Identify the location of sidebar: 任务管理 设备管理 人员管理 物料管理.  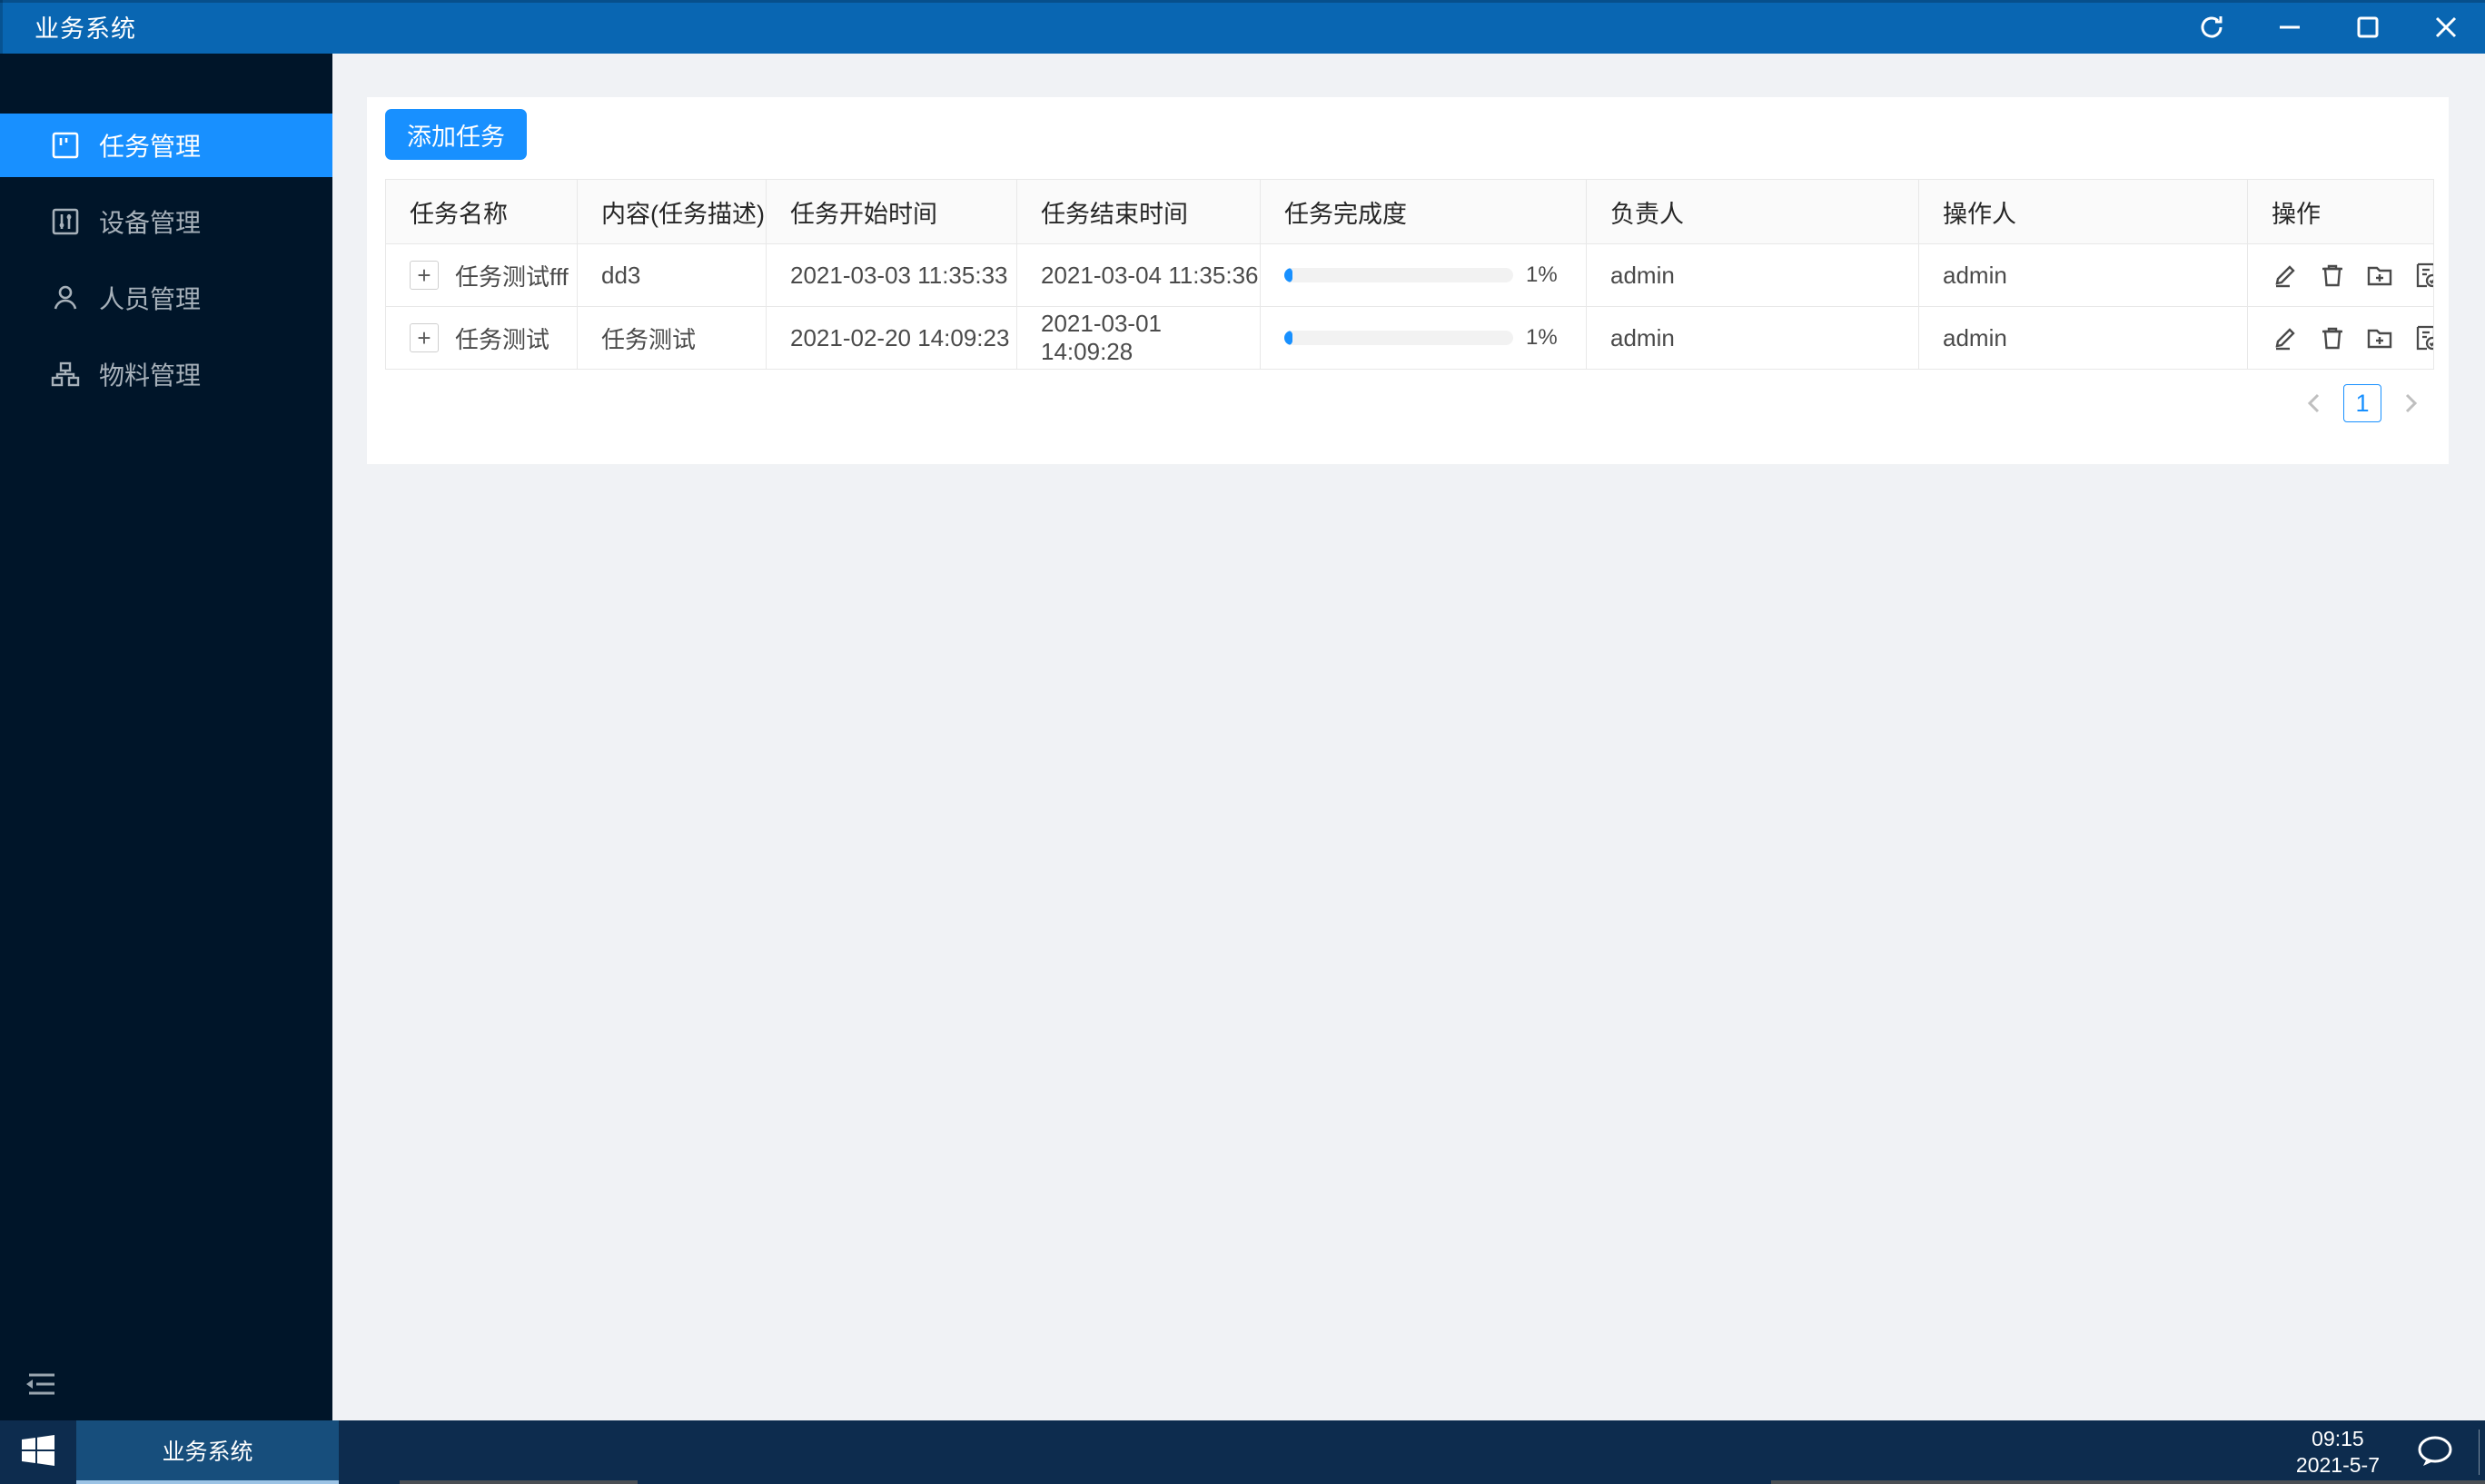
(166, 737).